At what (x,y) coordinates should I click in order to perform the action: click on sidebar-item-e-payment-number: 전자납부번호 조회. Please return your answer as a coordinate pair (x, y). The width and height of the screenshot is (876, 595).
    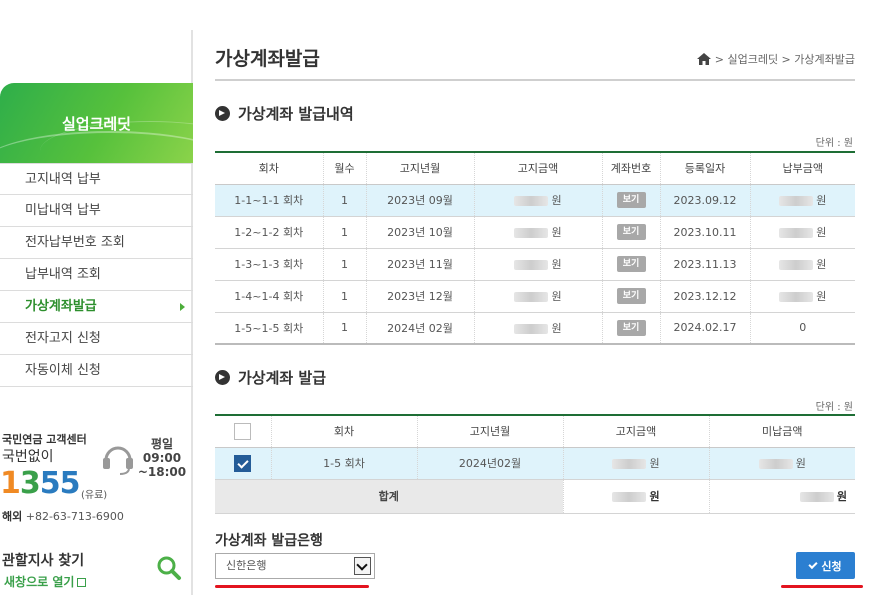
    Looking at the image, I should click on (96, 243).